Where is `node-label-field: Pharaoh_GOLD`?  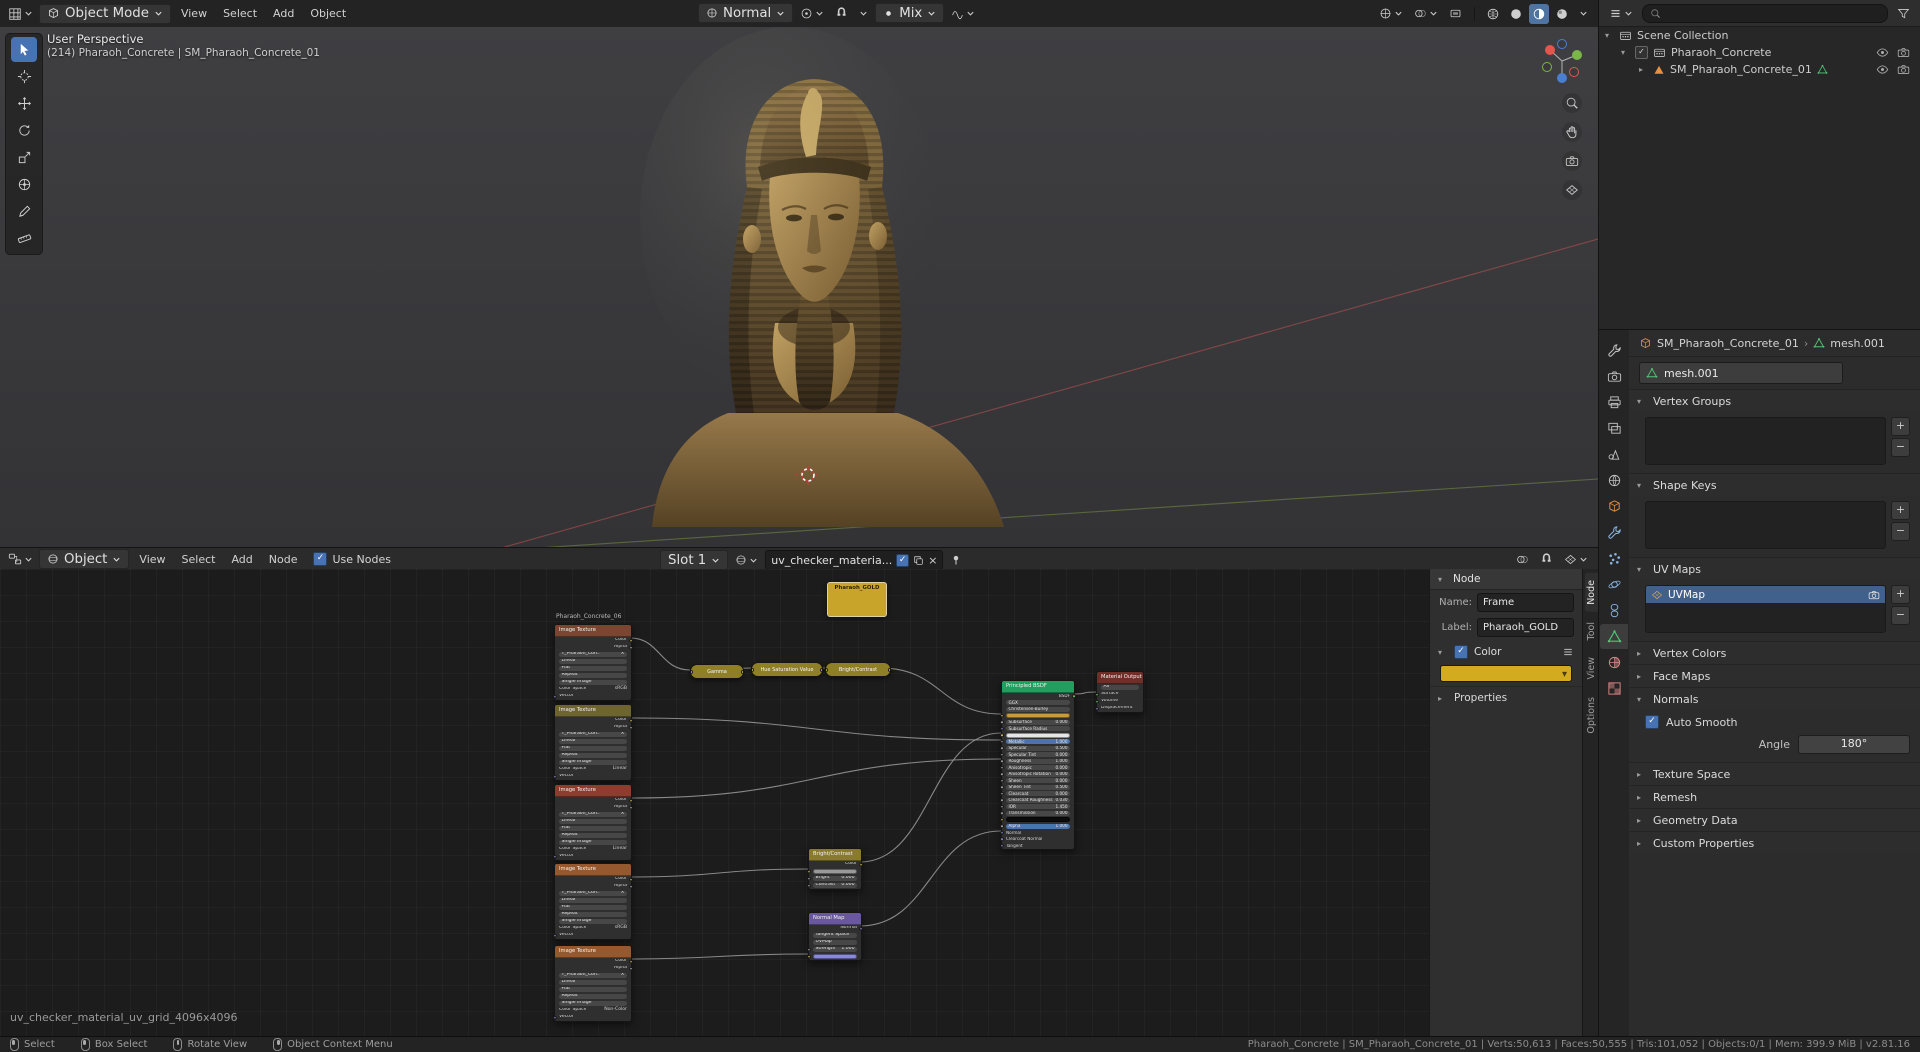 node-label-field: Pharaoh_GOLD is located at coordinates (1525, 627).